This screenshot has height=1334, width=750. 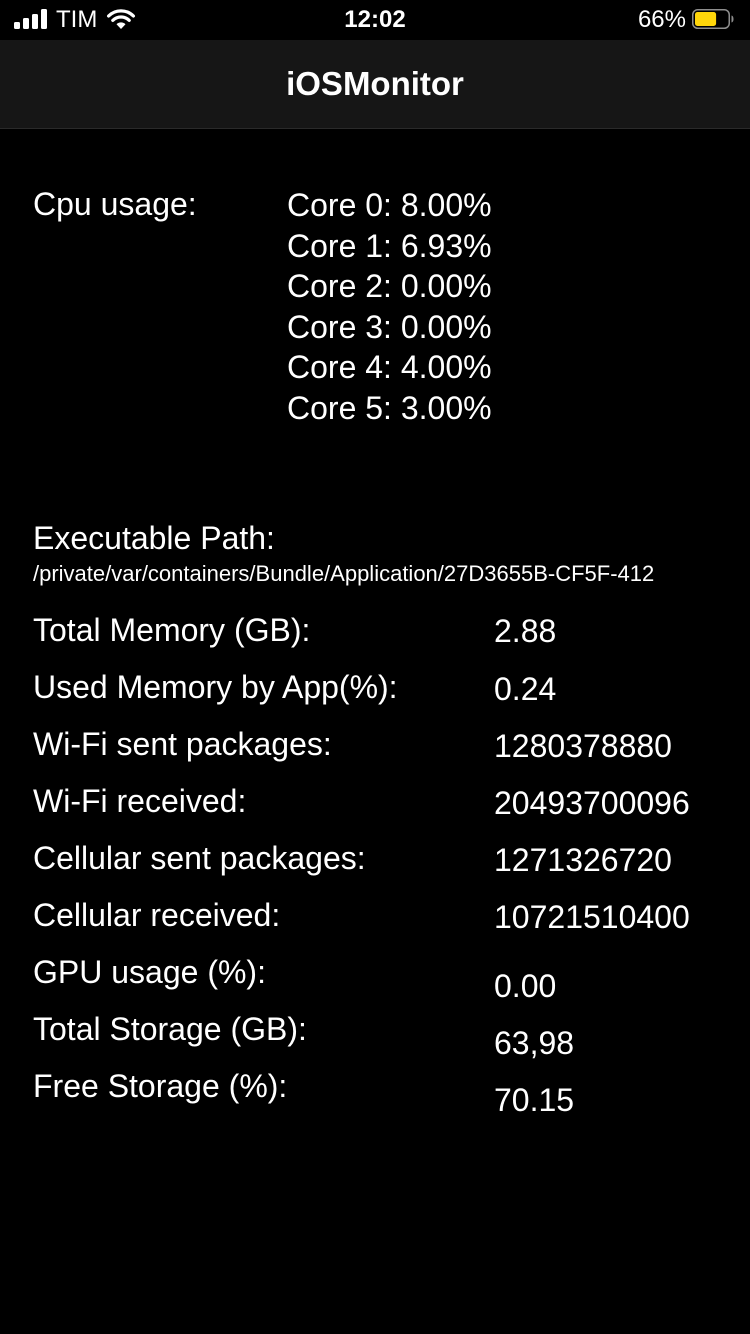 What do you see at coordinates (182, 744) in the screenshot?
I see `wifi-sent-label: Wi-Fi sent packages:` at bounding box center [182, 744].